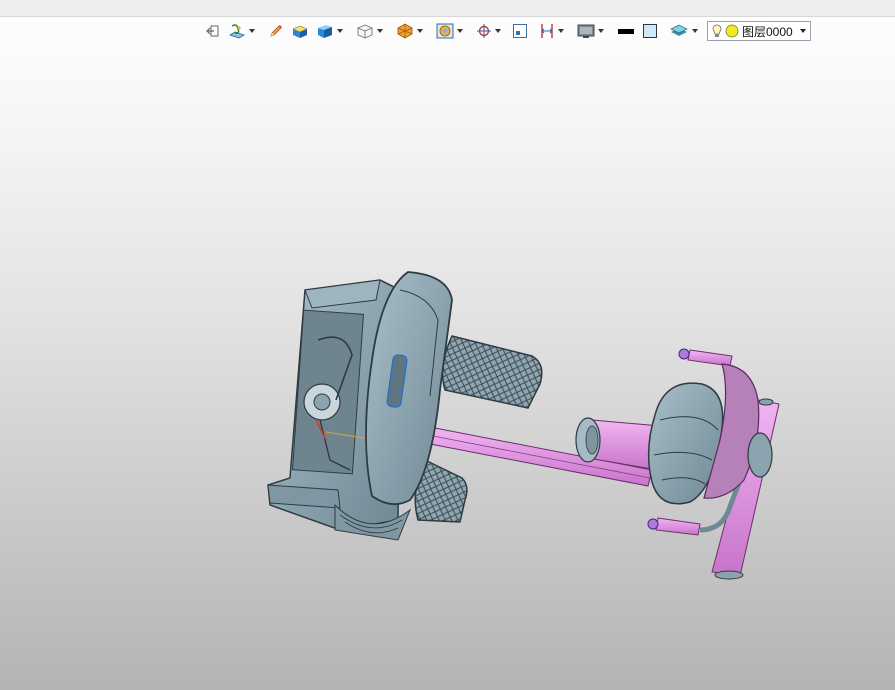  Describe the element at coordinates (618, 444) in the screenshot. I see `seat-post` at that location.